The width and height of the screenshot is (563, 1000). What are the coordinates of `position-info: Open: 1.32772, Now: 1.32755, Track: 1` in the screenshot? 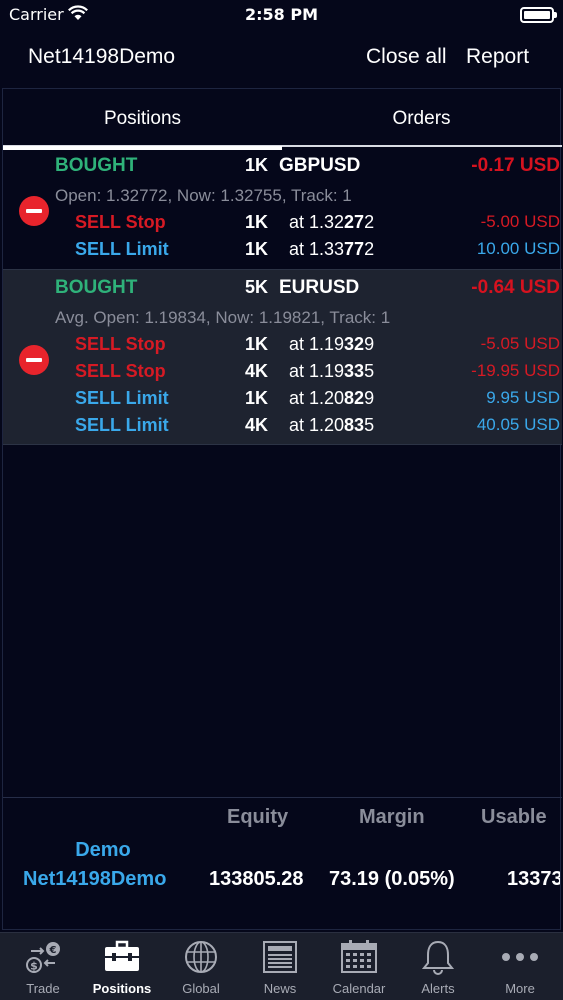 It's located at (203, 195).